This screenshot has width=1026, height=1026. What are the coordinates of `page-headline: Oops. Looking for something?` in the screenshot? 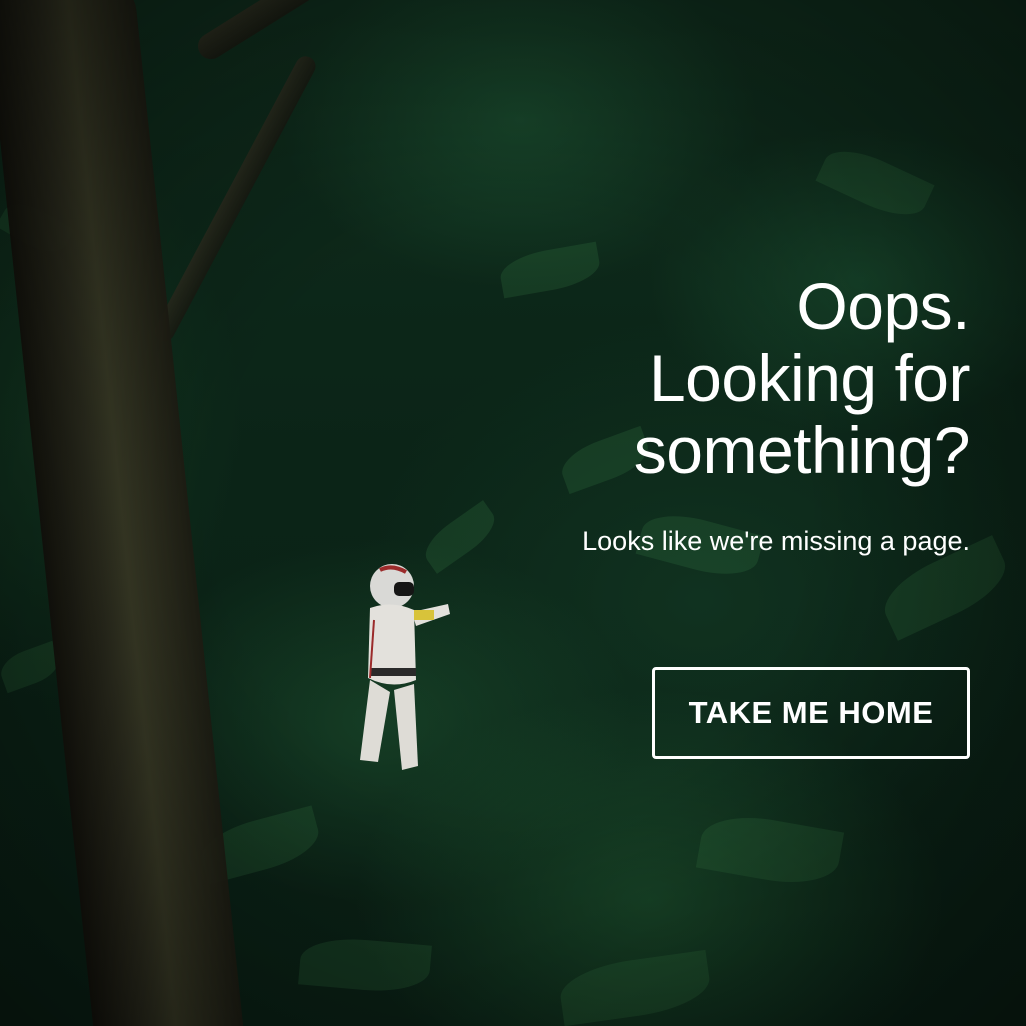 It's located at (710, 378).